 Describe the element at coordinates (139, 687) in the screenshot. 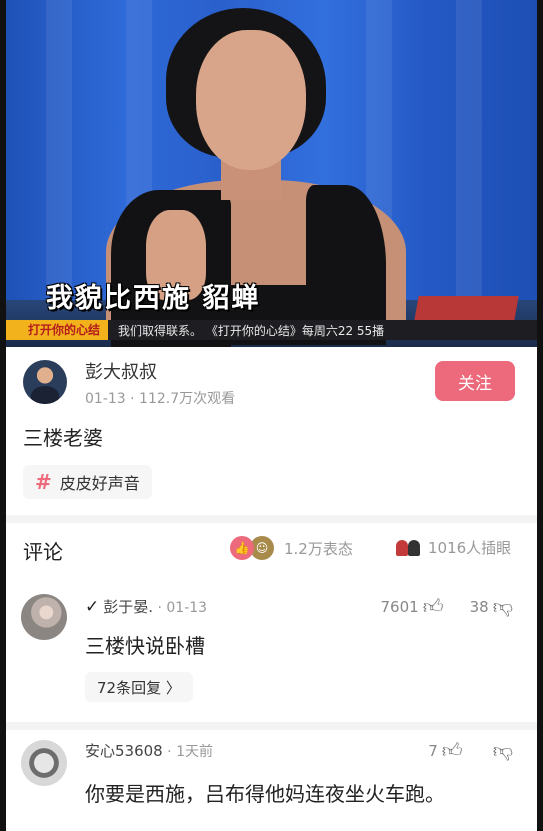

I see `view-replies-button: 72条回复 〉` at that location.